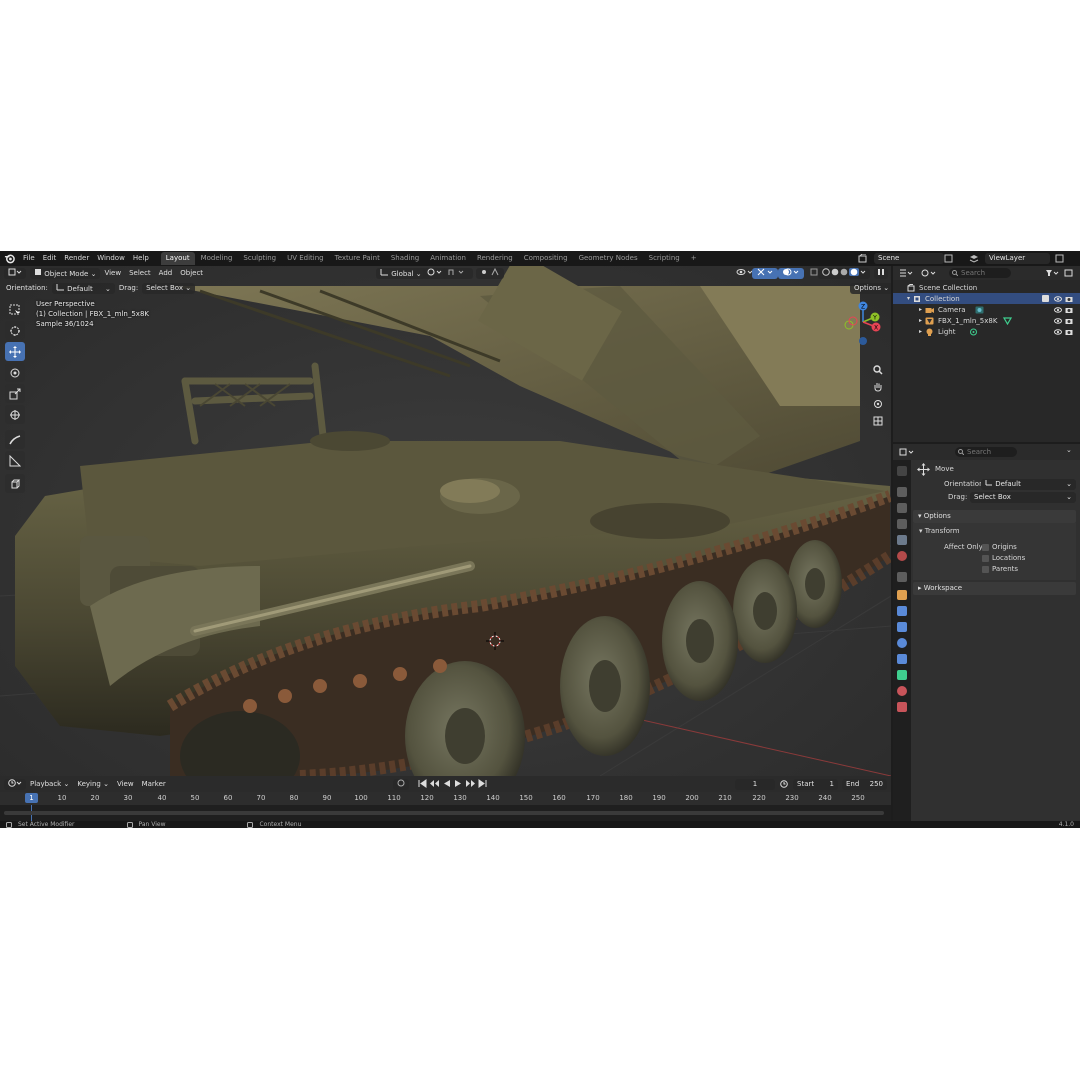  Describe the element at coordinates (985, 569) in the screenshot. I see `parents-checkbox` at that location.